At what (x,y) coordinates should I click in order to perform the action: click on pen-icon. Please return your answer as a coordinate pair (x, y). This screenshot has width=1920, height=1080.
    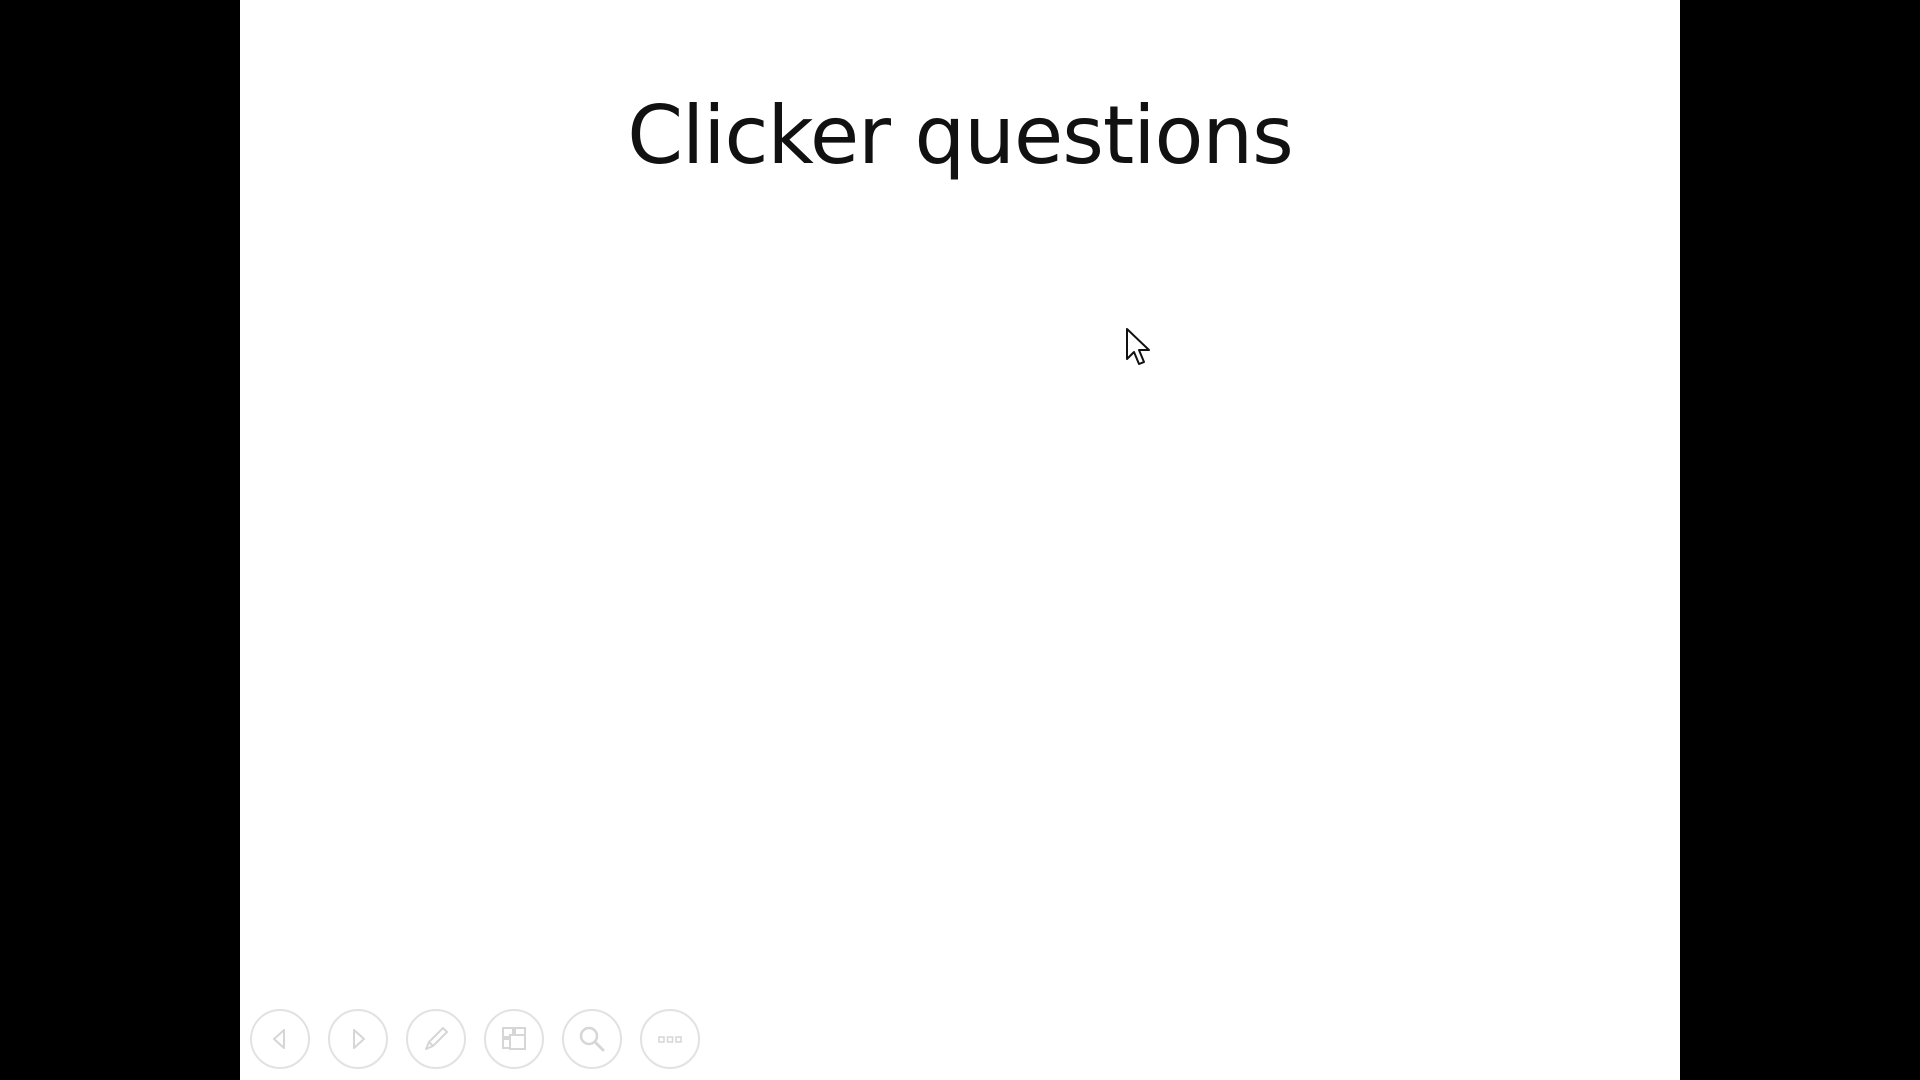
    Looking at the image, I should click on (436, 1038).